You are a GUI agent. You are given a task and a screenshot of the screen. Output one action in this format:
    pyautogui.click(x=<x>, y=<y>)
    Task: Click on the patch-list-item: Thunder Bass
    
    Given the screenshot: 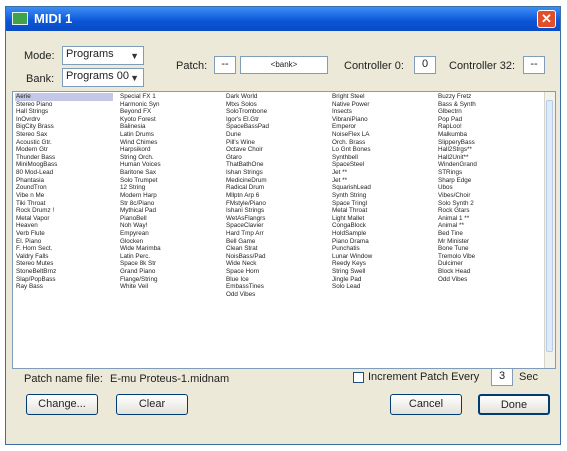 What is the action you would take?
    pyautogui.click(x=64, y=158)
    